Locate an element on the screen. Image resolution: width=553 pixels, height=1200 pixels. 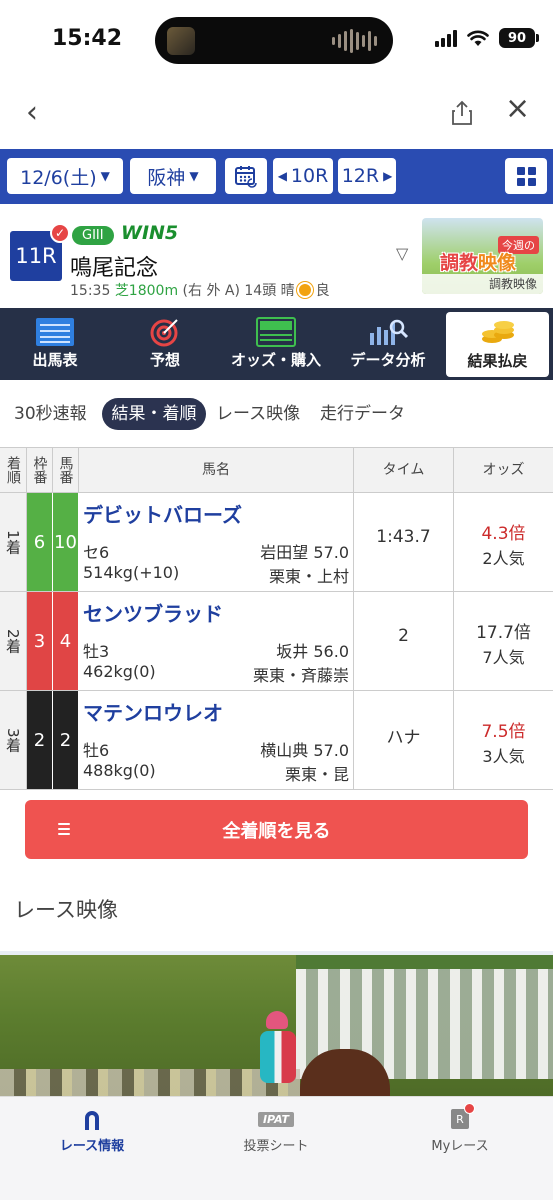
status-icons: 90 is located at coordinates (487, 38).